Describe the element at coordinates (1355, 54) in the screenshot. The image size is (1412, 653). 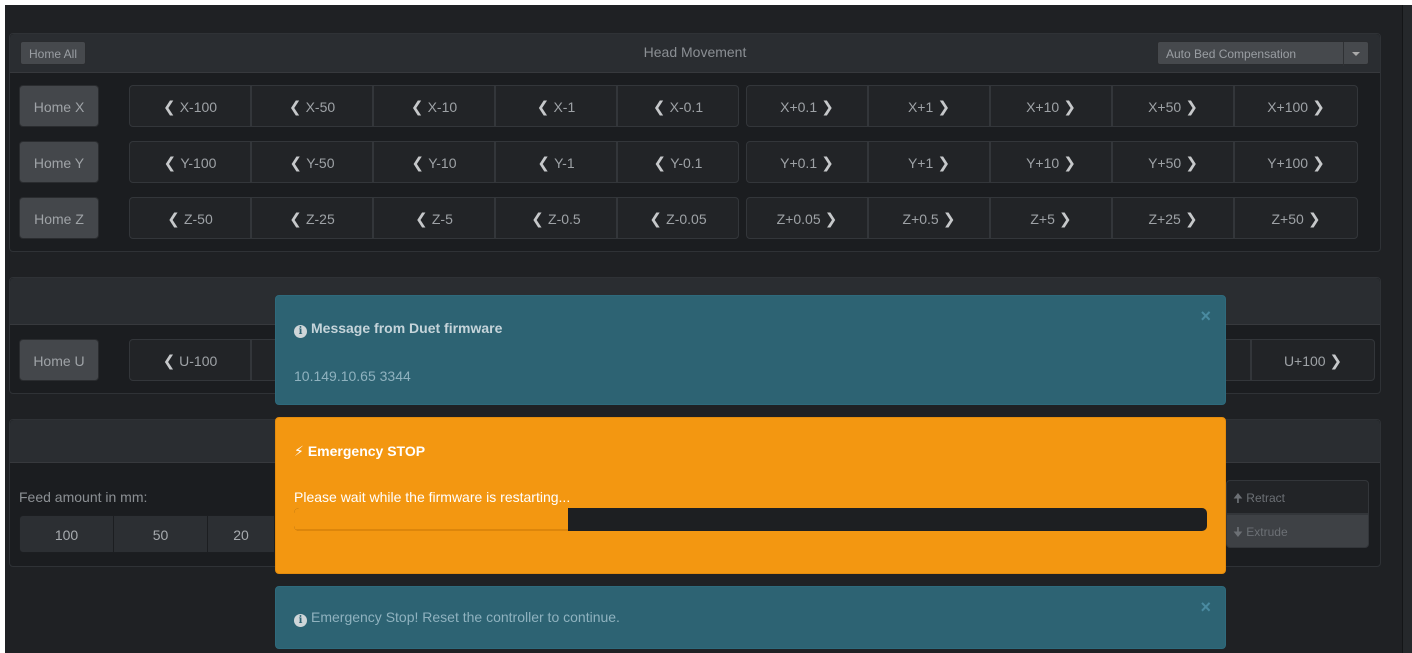
I see `chevron-down-icon` at that location.